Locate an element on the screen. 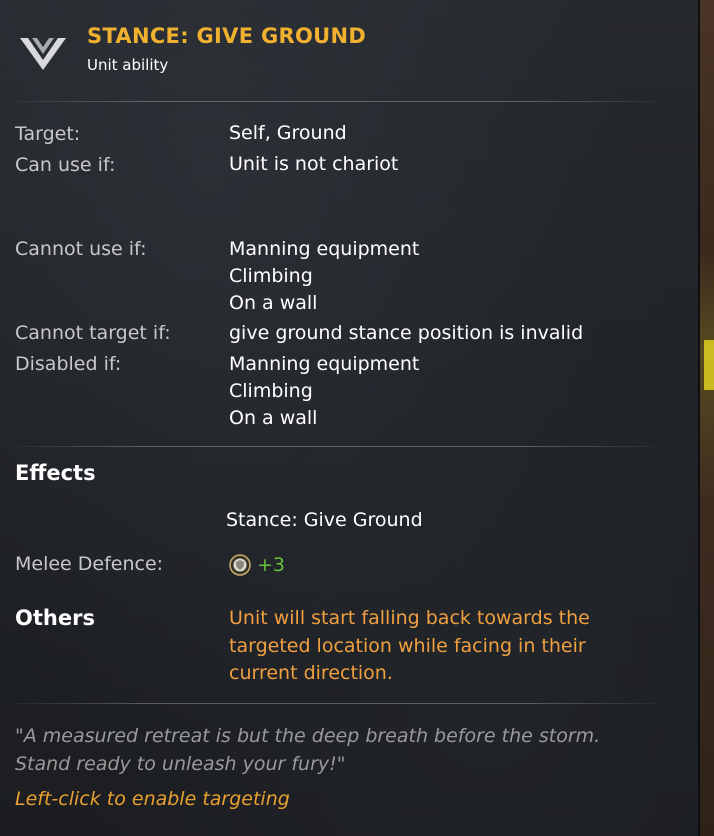  melee-defence-label: Melee Defence: is located at coordinates (89, 564).